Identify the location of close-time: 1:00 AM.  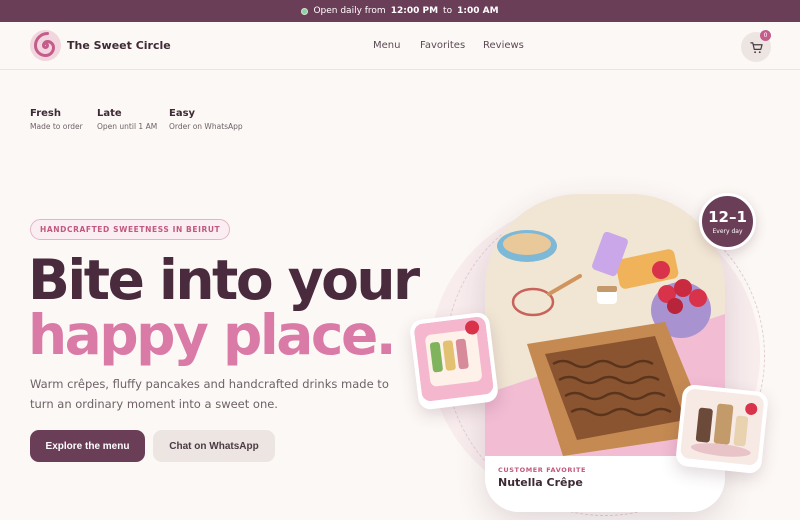
(478, 11).